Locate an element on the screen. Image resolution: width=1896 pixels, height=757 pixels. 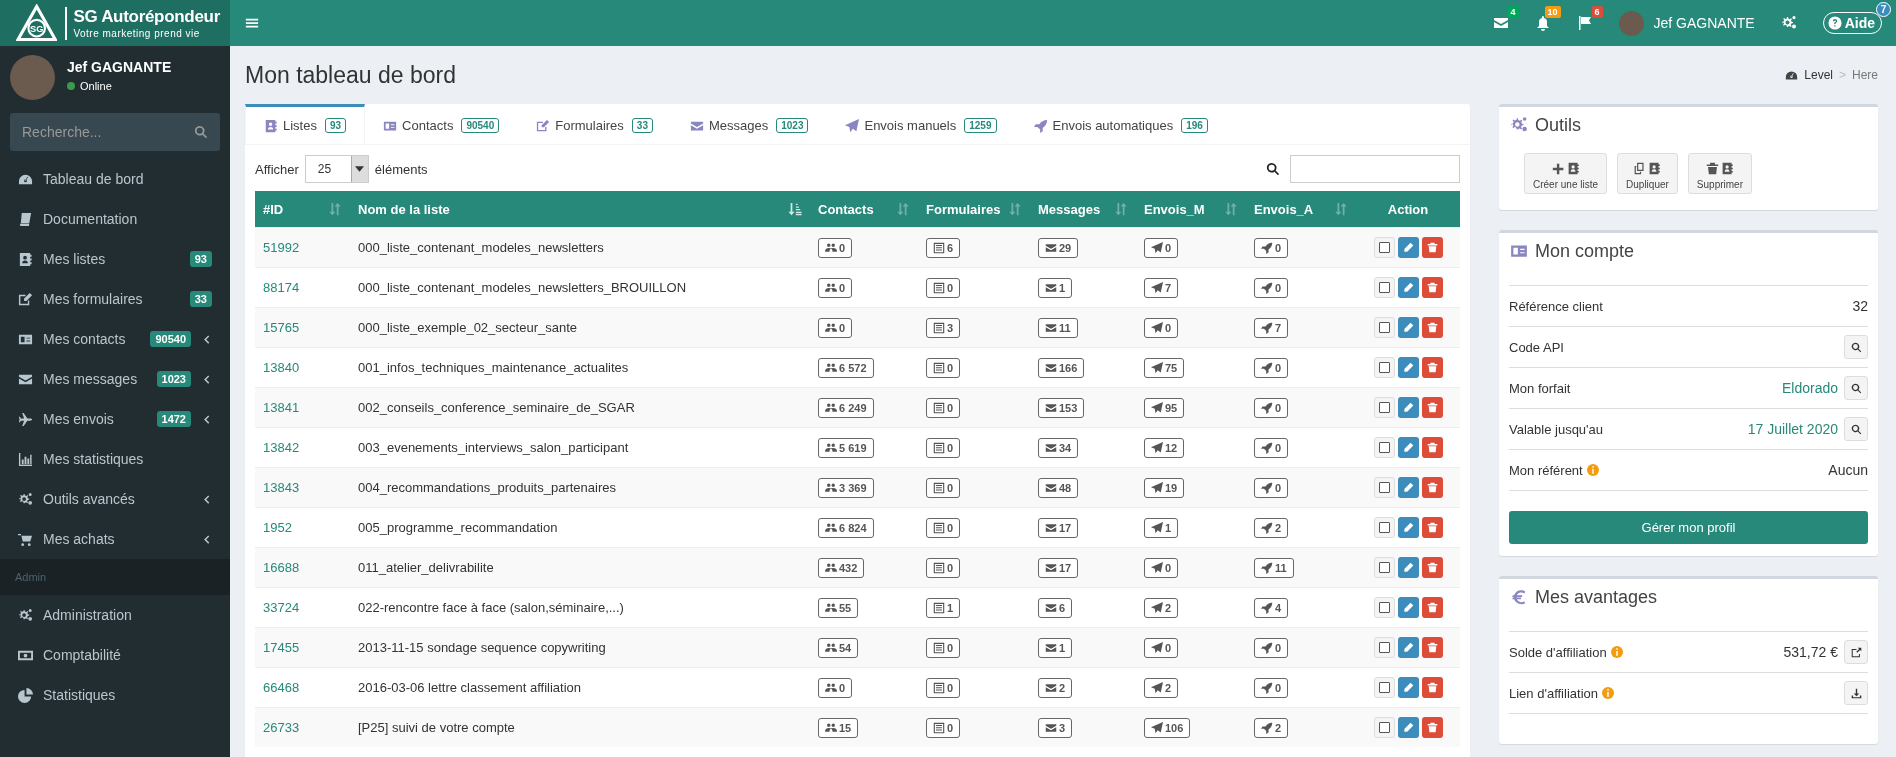
search-icon is located at coordinates (201, 132).